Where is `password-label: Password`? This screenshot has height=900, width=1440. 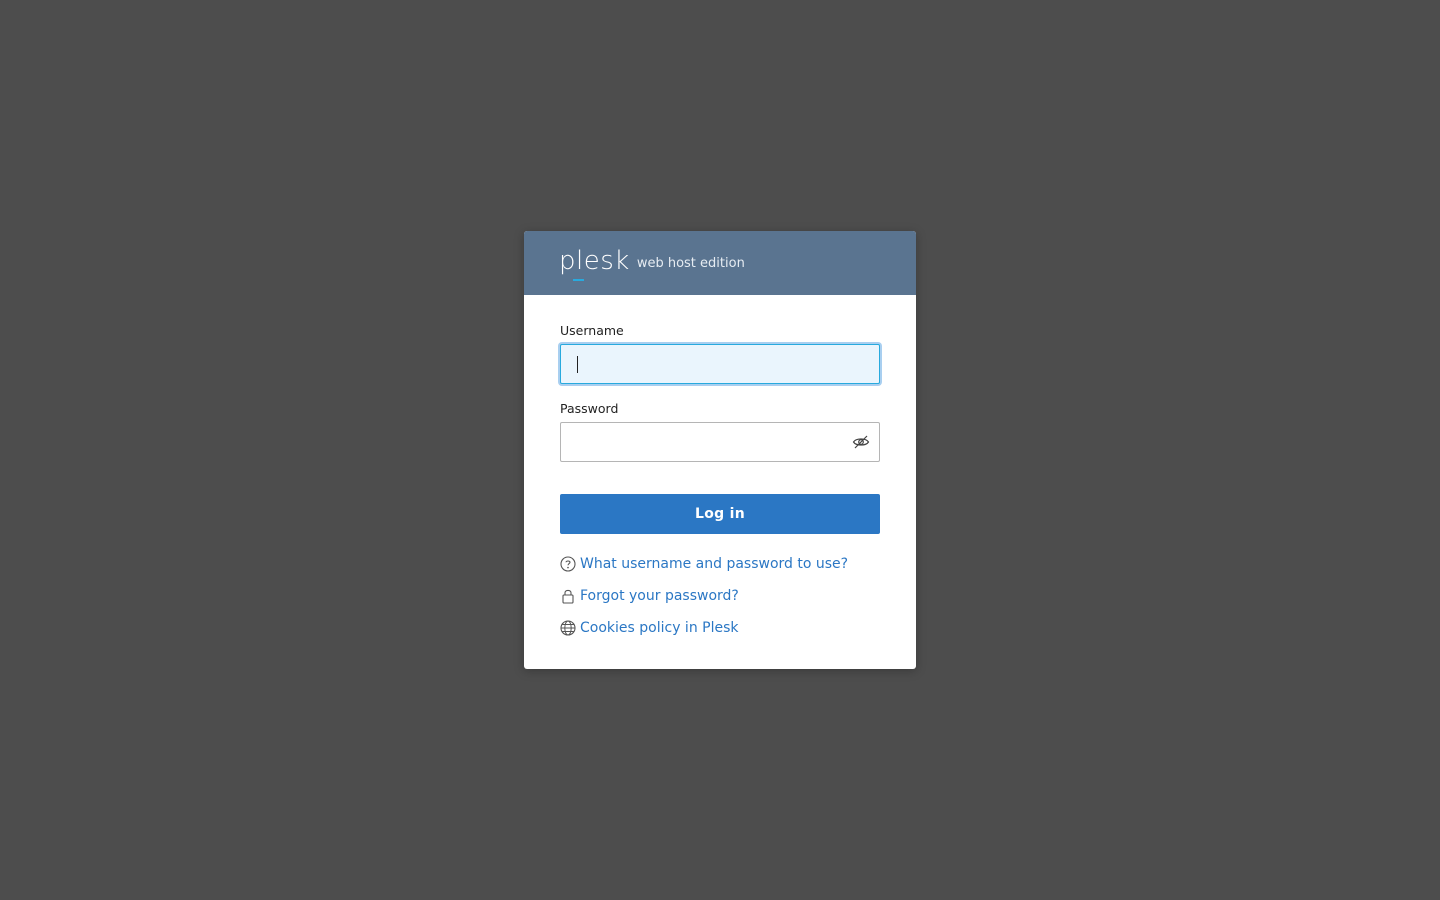
password-label: Password is located at coordinates (589, 408).